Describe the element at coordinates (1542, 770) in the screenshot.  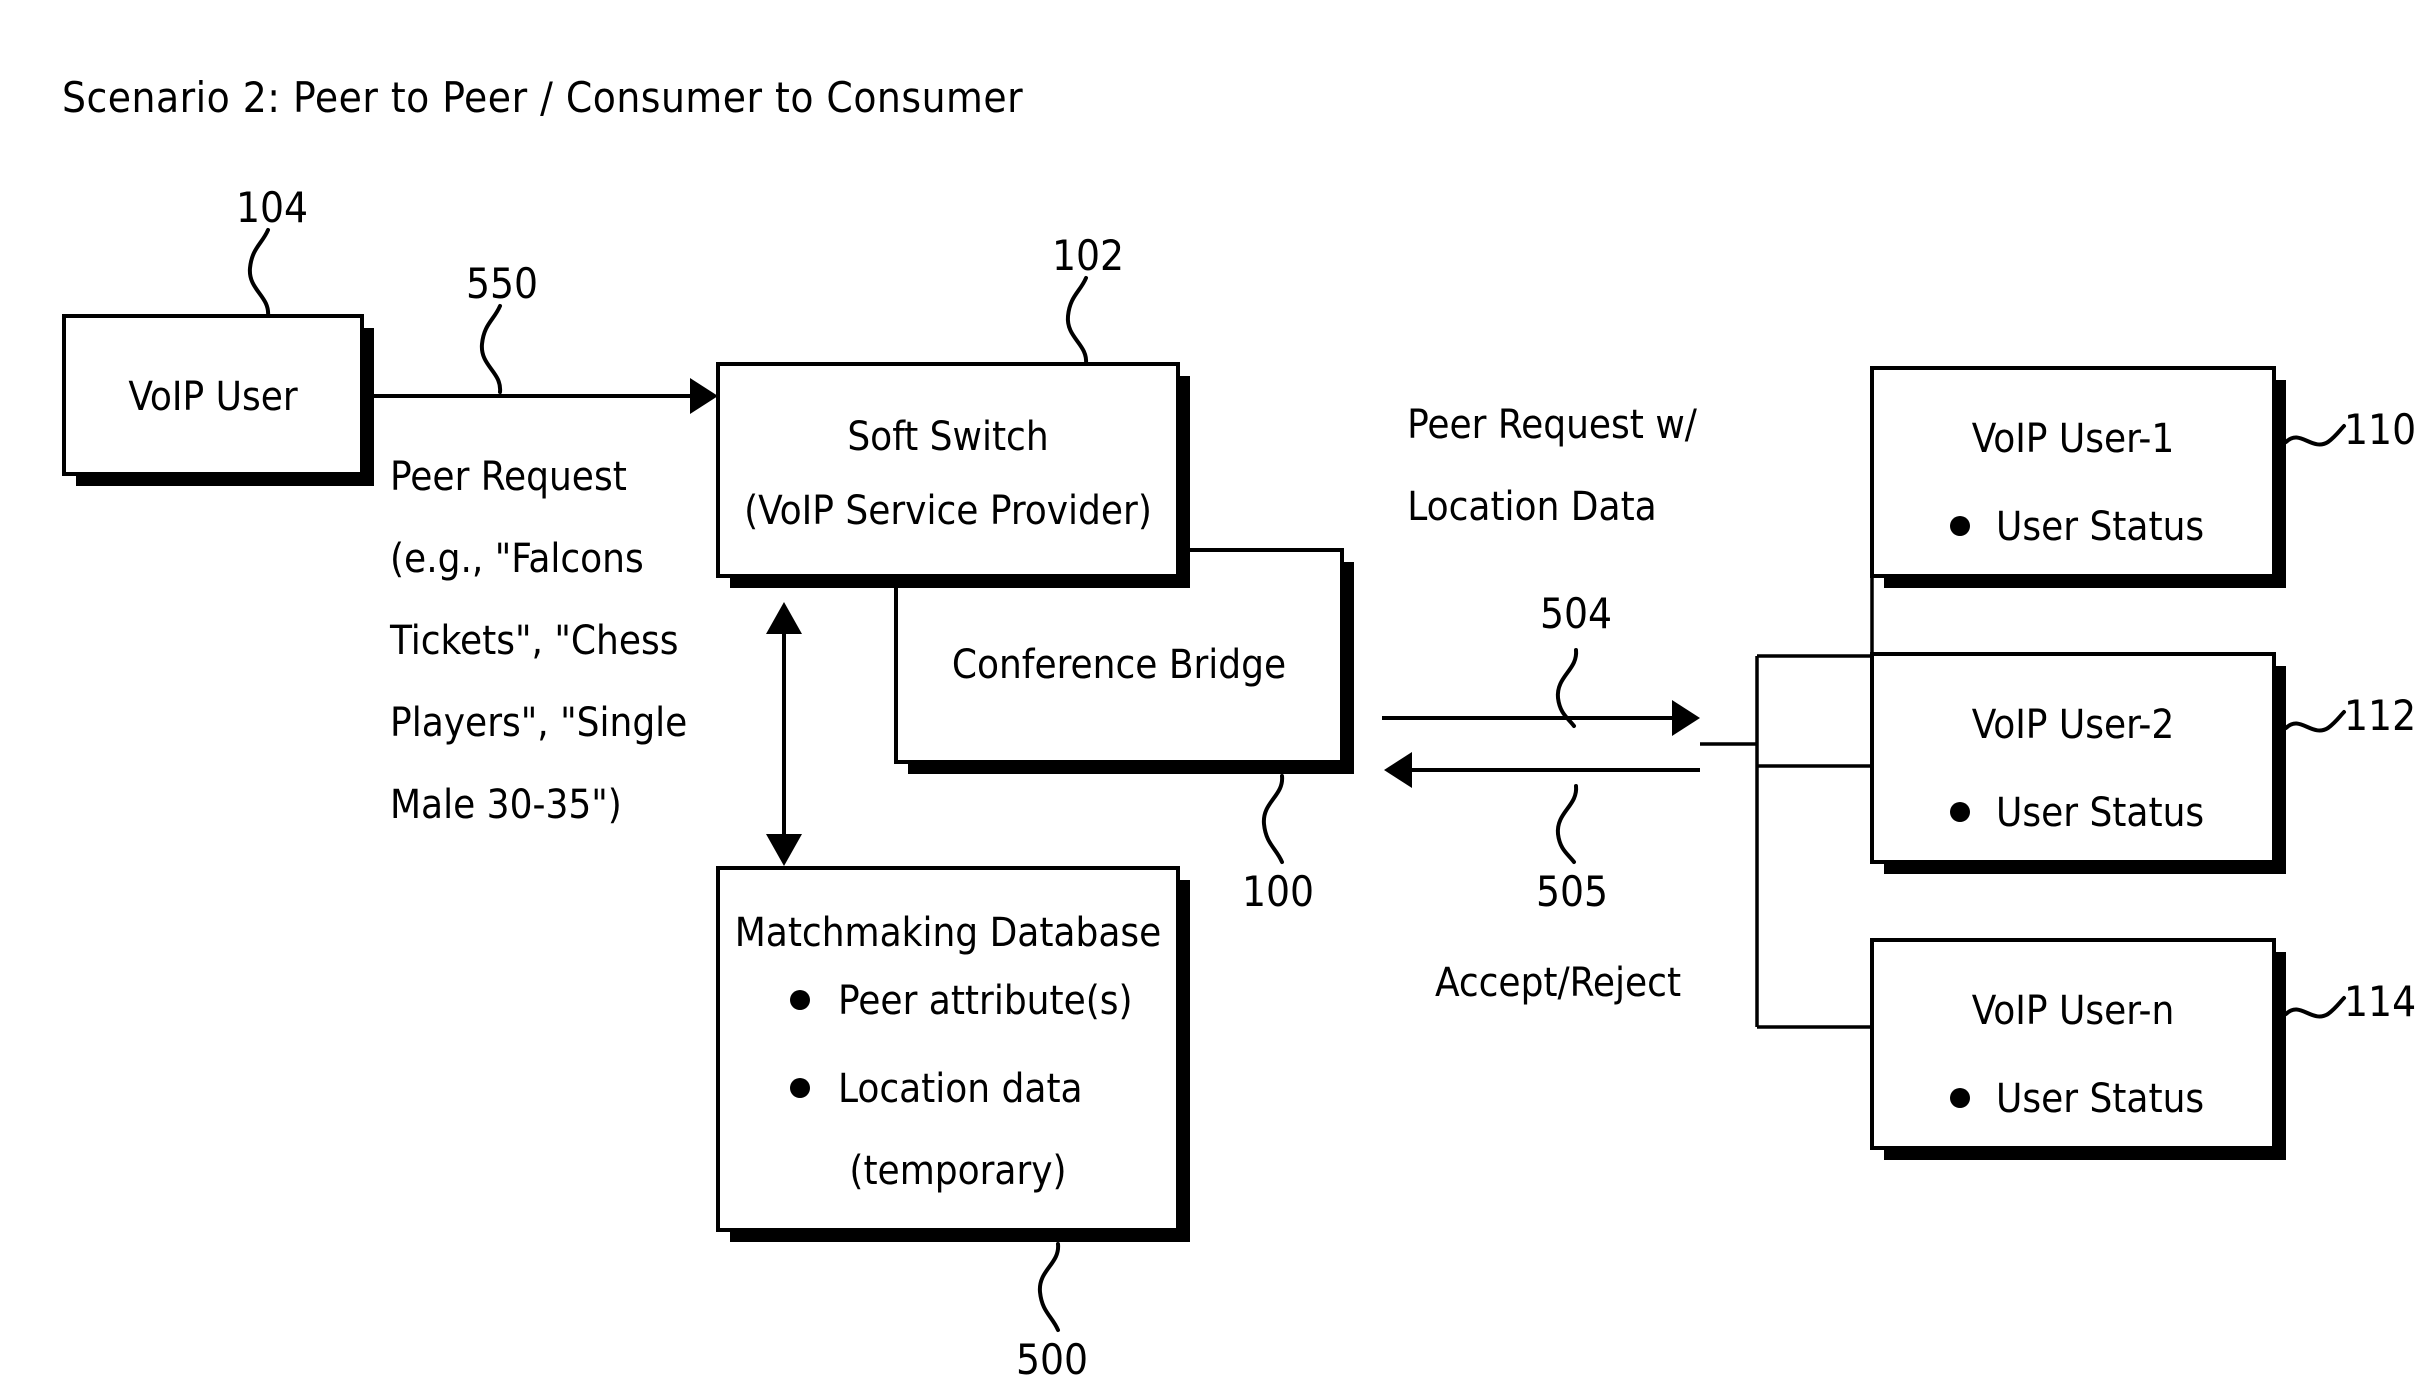
I see `flow-accept-reject-arrow` at that location.